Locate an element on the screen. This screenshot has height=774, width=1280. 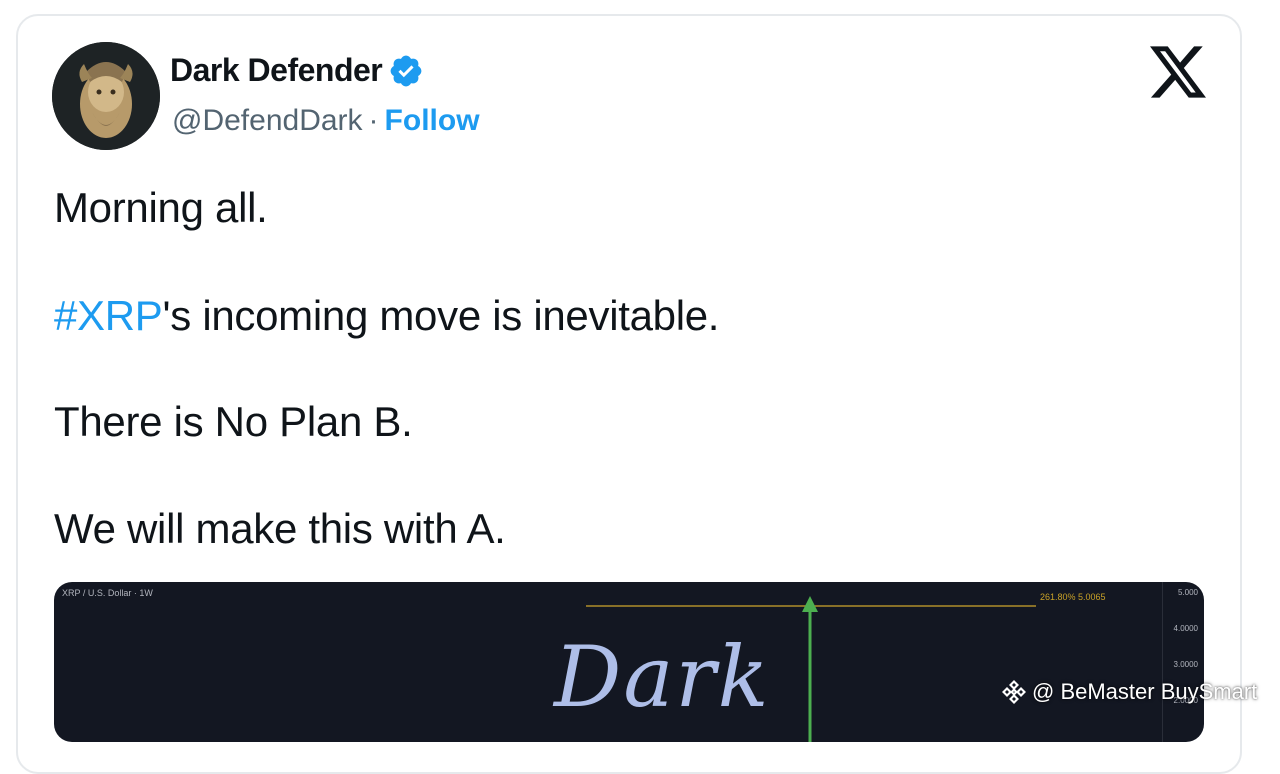
tweet-text-line-3: There is No Plan B. is located at coordinates (233, 421).